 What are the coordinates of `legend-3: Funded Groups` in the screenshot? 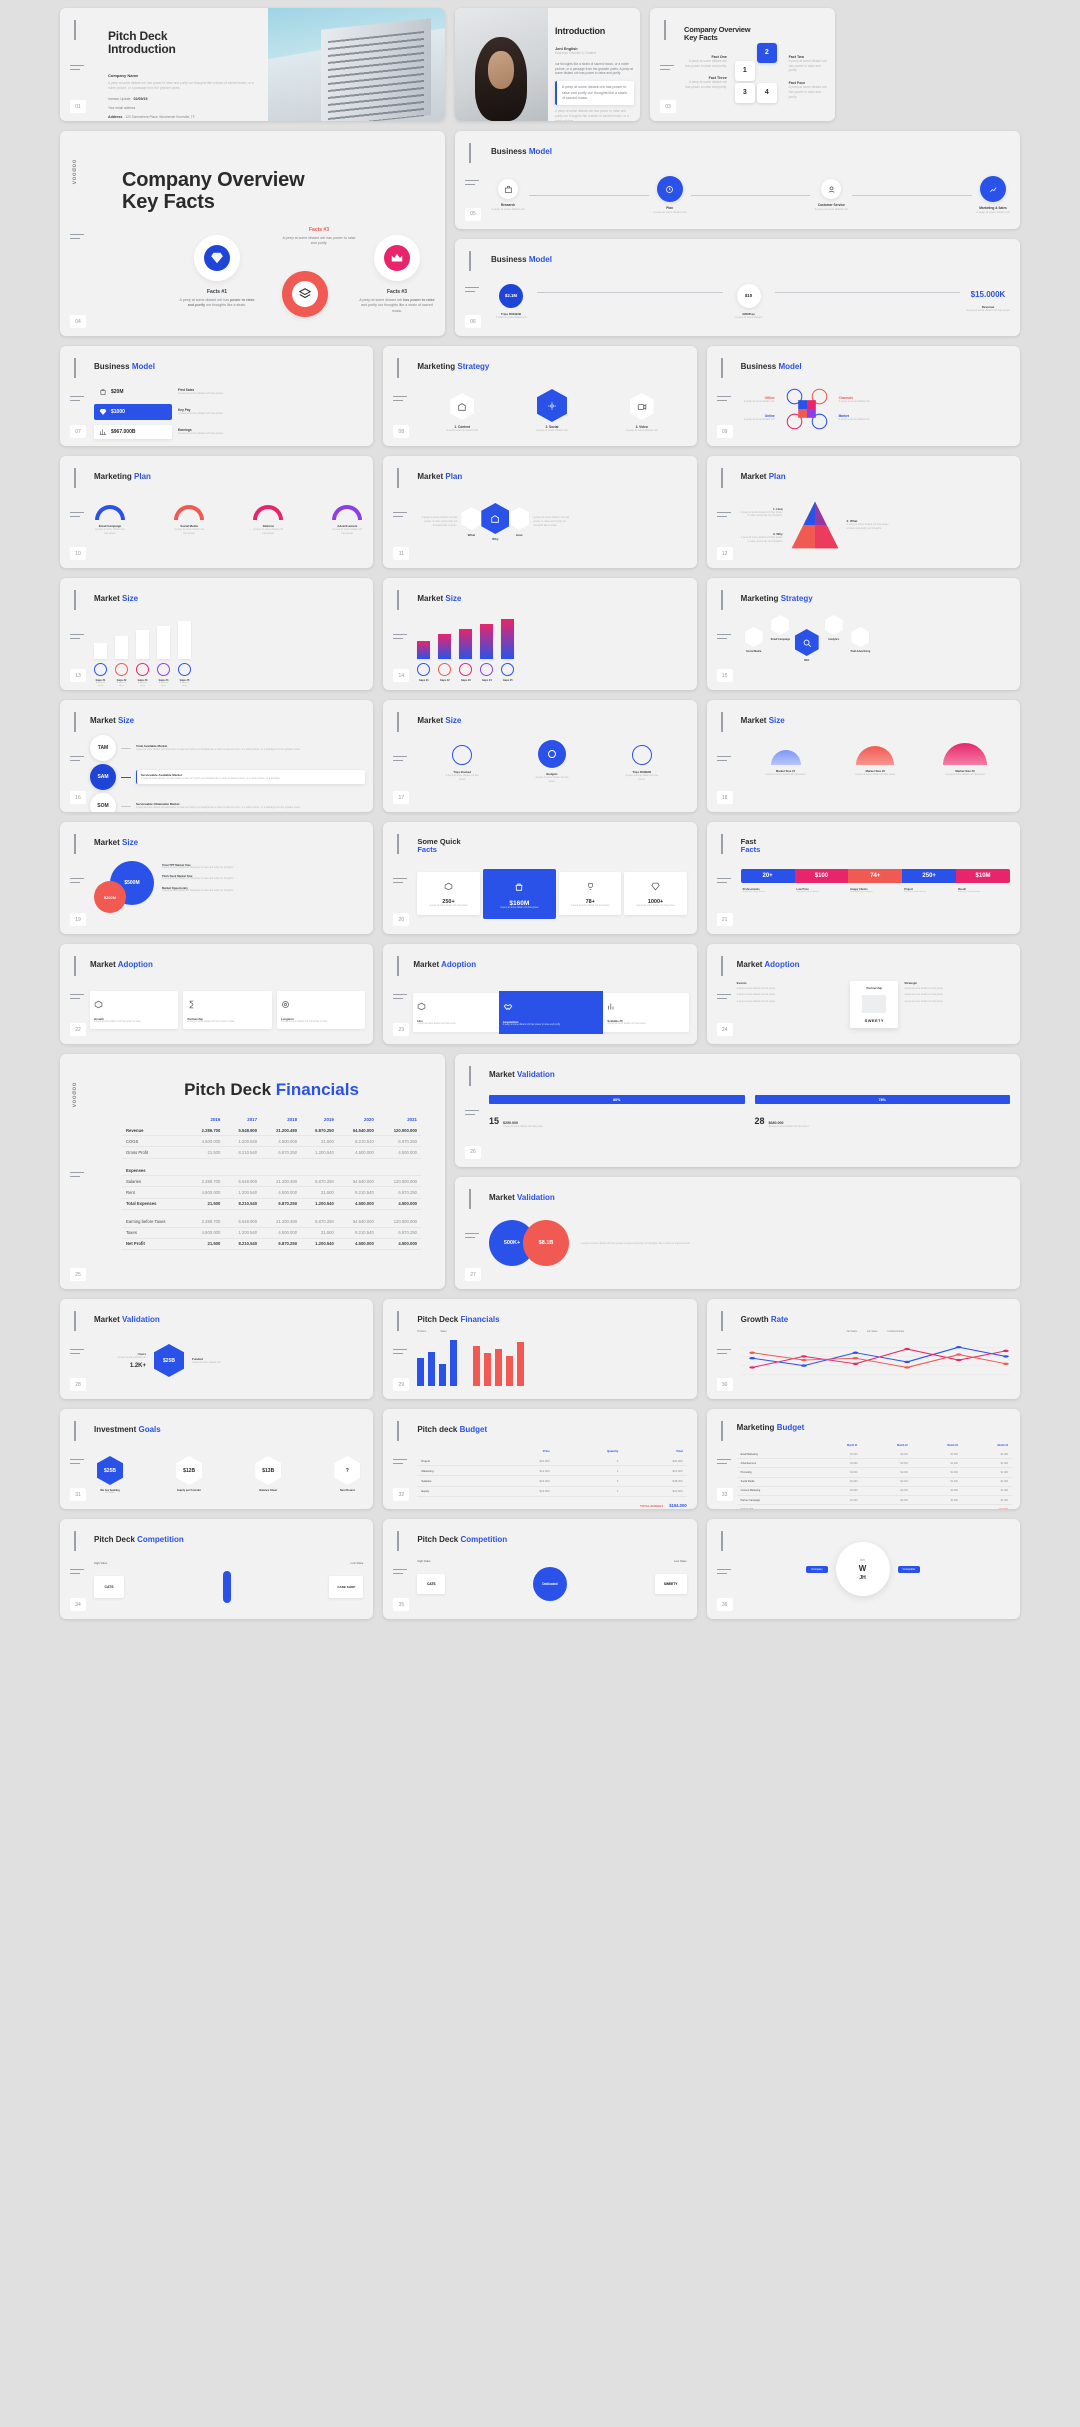 It's located at (896, 1331).